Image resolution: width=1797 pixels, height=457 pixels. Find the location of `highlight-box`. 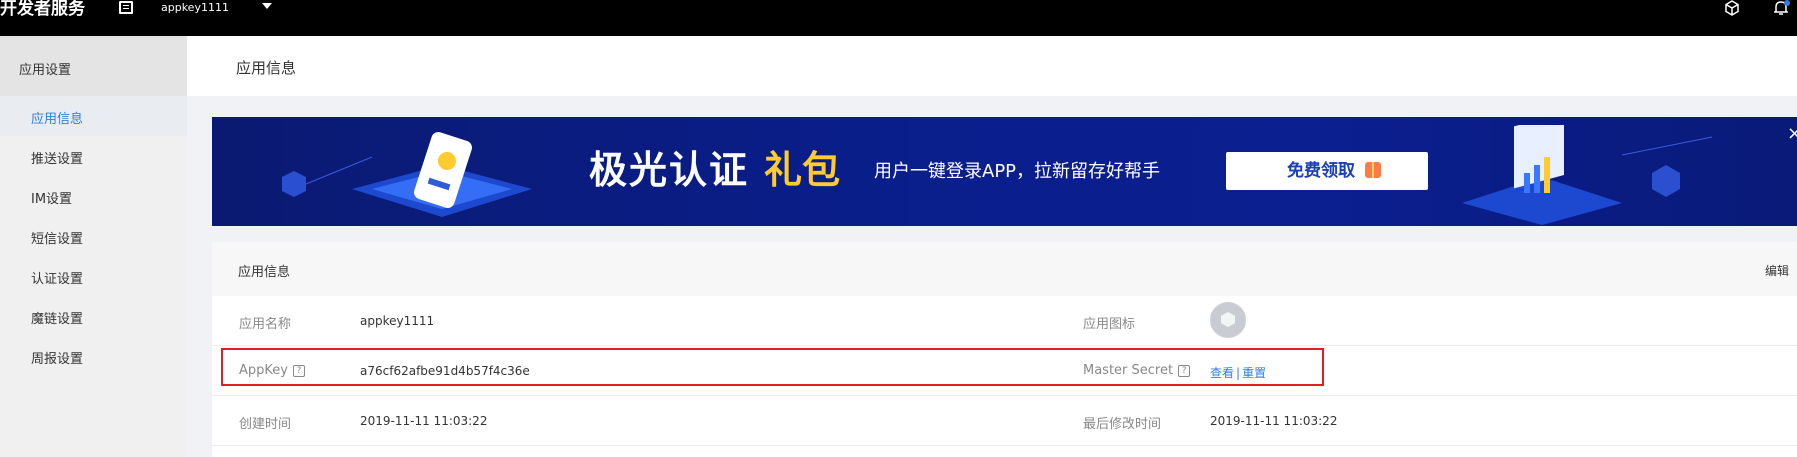

highlight-box is located at coordinates (772, 367).